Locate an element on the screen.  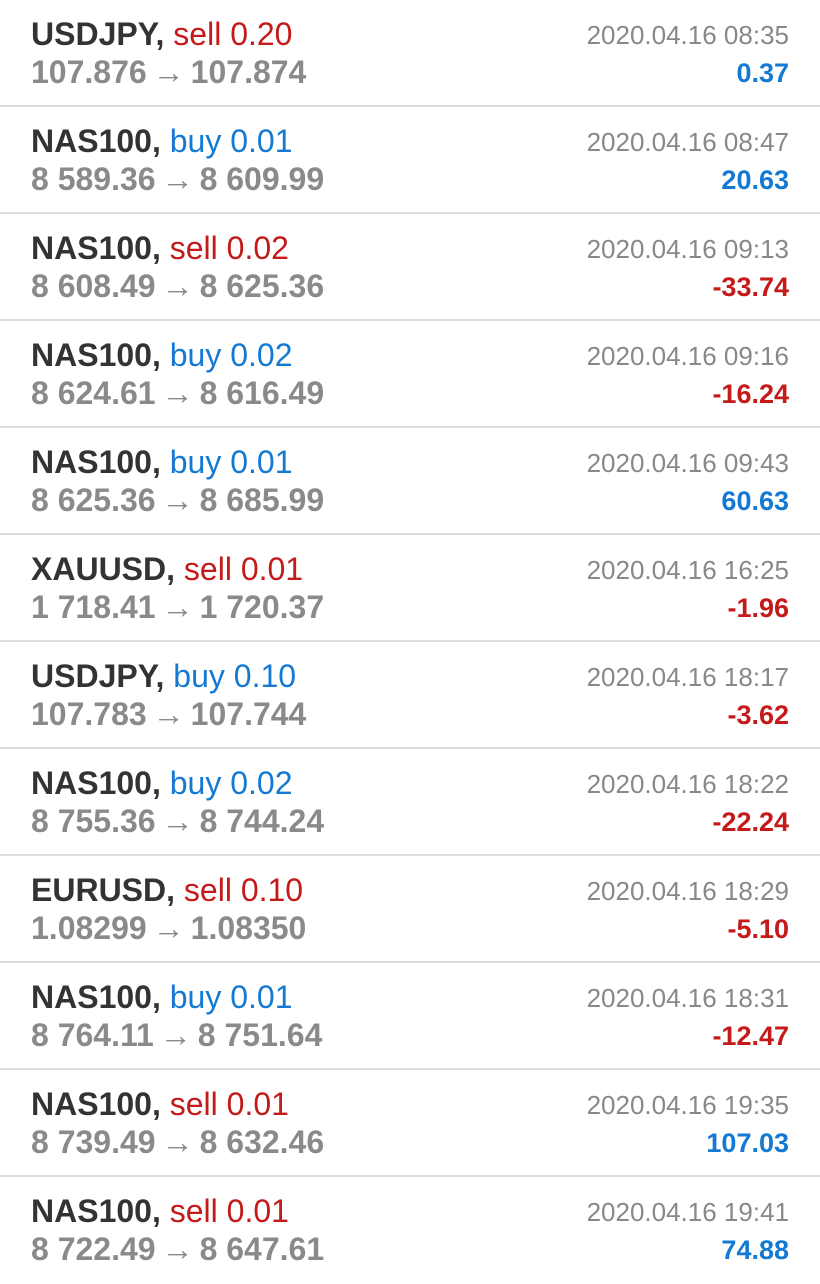
trade-time: 2020.04.16 16:25 is located at coordinates (687, 570).